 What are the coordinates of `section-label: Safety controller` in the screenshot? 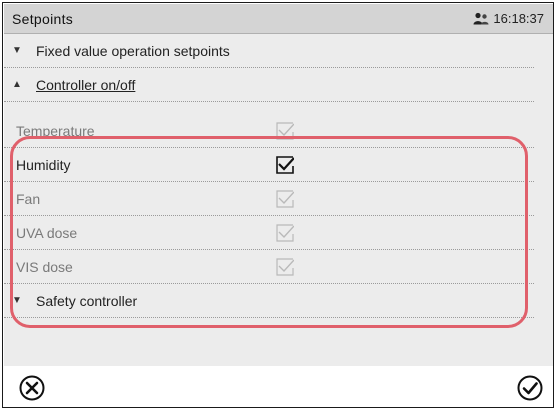 It's located at (87, 300).